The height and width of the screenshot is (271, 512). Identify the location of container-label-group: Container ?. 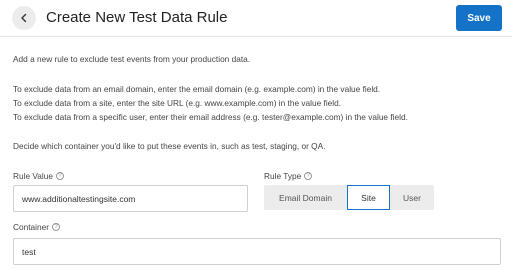
(36, 227).